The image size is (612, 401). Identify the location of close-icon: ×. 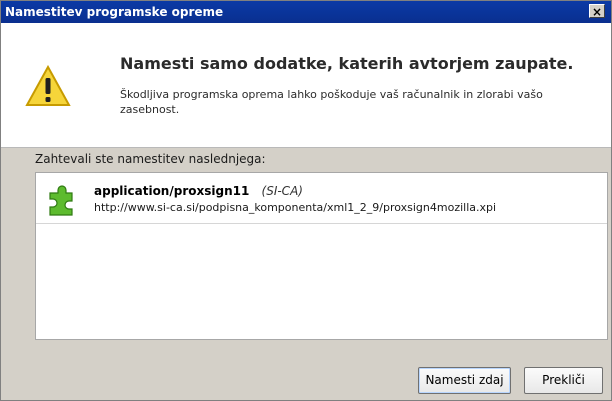
(597, 12).